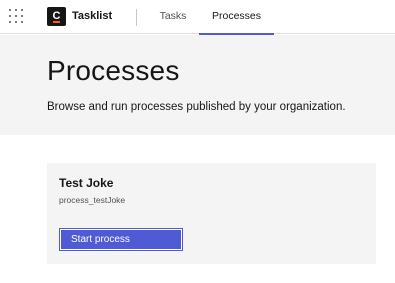 Image resolution: width=395 pixels, height=283 pixels. I want to click on app-switcher-grid-icon, so click(17, 17).